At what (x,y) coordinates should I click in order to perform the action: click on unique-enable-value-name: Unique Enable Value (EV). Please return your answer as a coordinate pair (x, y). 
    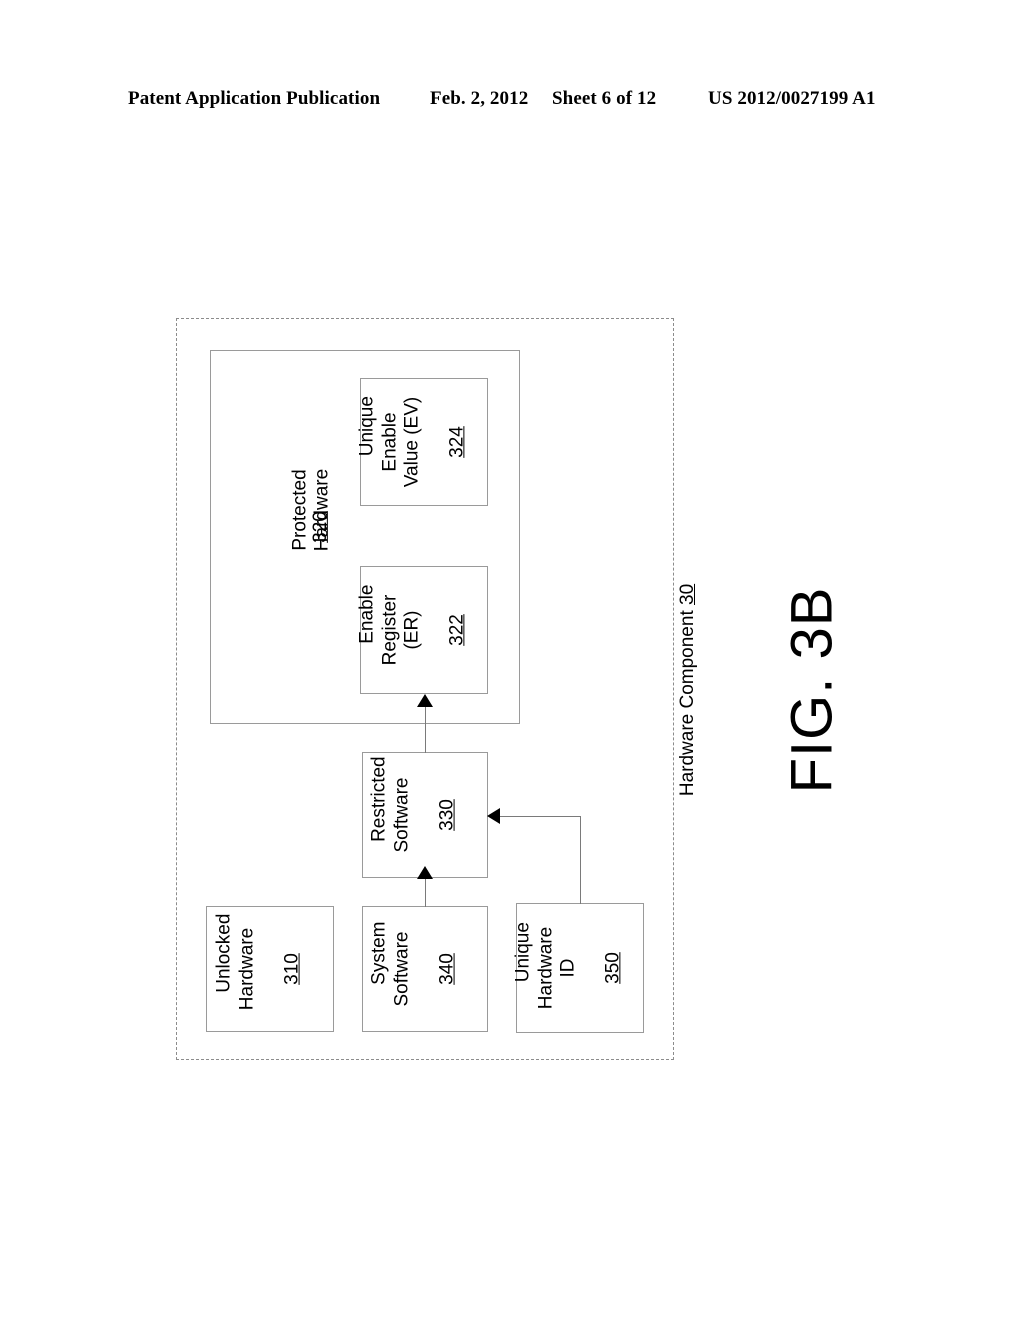
    Looking at the image, I should click on (389, 442).